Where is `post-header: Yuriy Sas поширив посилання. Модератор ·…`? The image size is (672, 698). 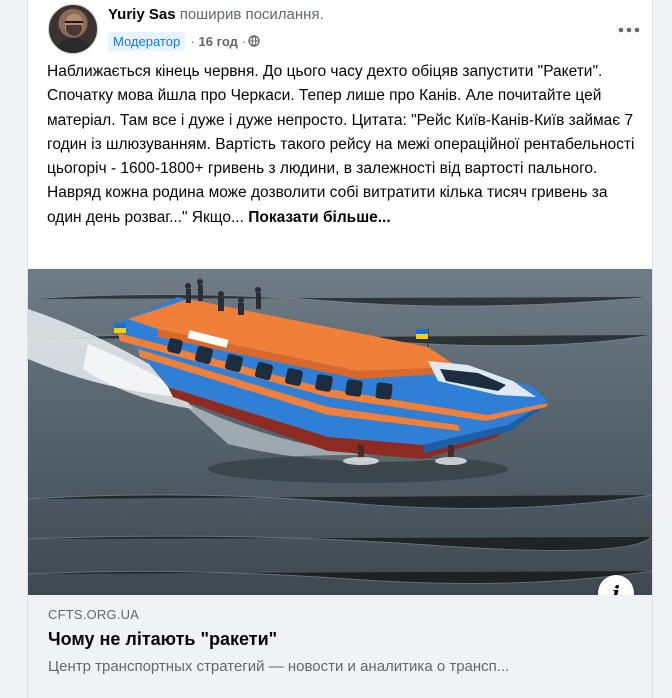
post-header: Yuriy Sas поширив посилання. Модератор ·… is located at coordinates (344, 30).